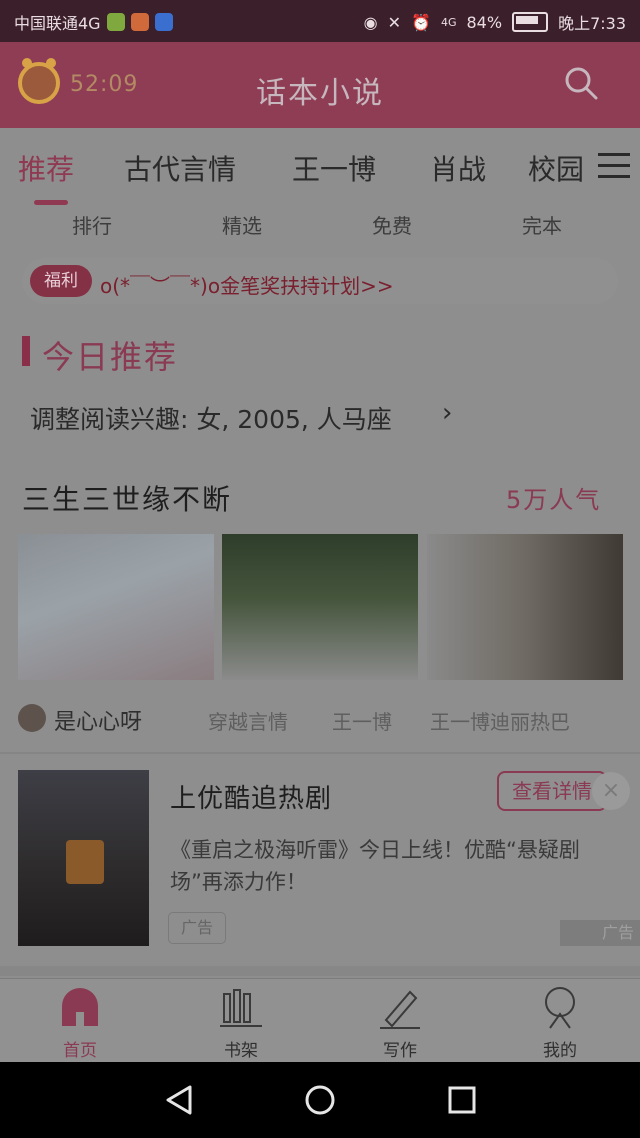 The height and width of the screenshot is (1138, 640). I want to click on battery-percent: 84%, so click(484, 22).